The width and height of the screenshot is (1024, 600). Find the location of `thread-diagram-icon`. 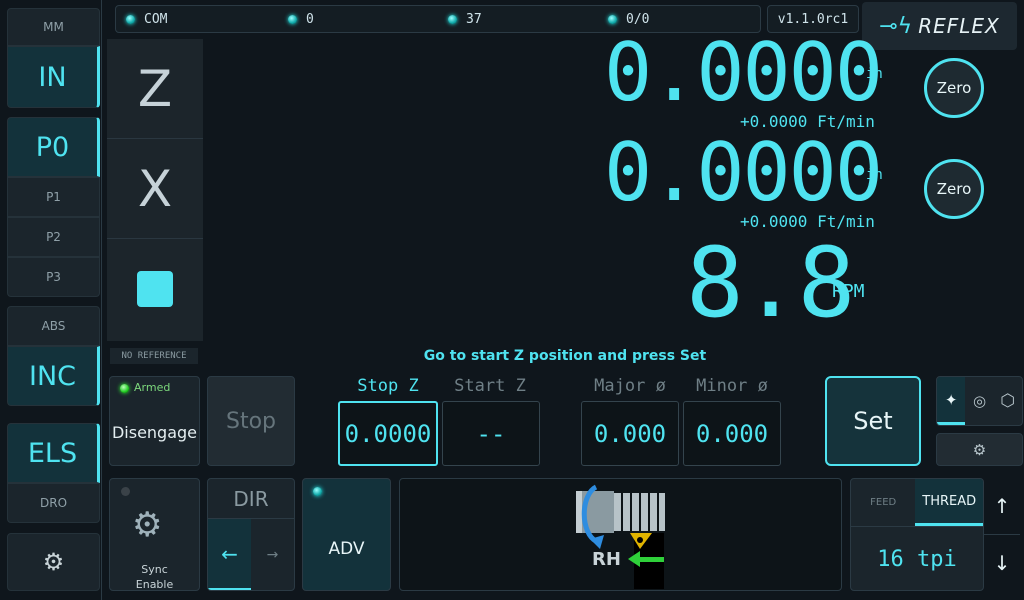

thread-diagram-icon is located at coordinates (620, 536).